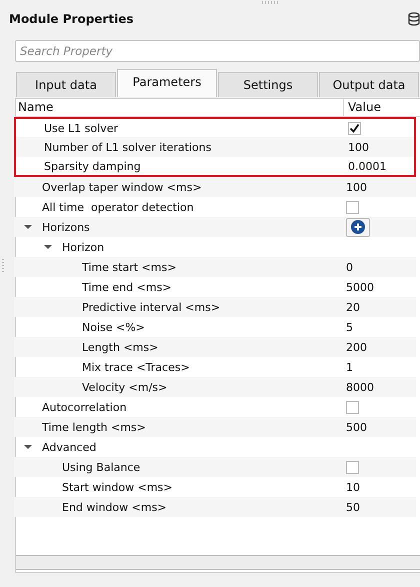  Describe the element at coordinates (3, 265) in the screenshot. I see `resize-handle` at that location.